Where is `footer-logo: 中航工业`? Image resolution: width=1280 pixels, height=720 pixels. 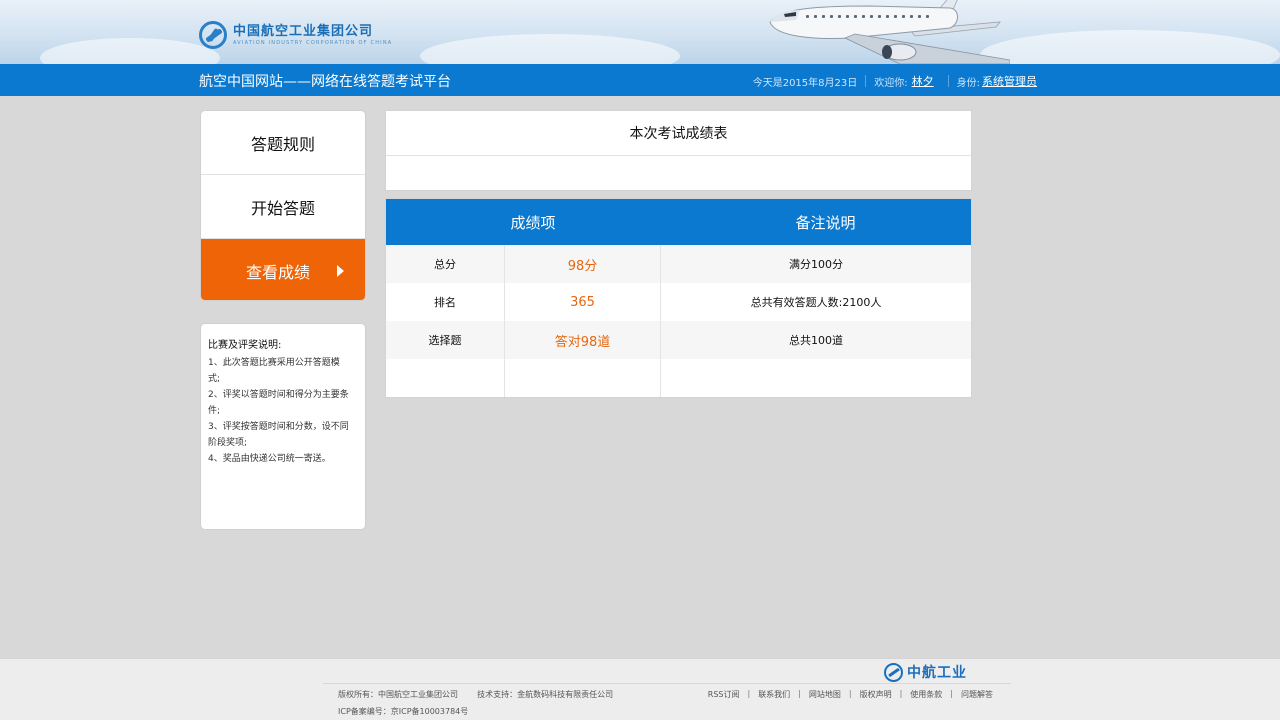
footer-logo: 中航工业 is located at coordinates (925, 672).